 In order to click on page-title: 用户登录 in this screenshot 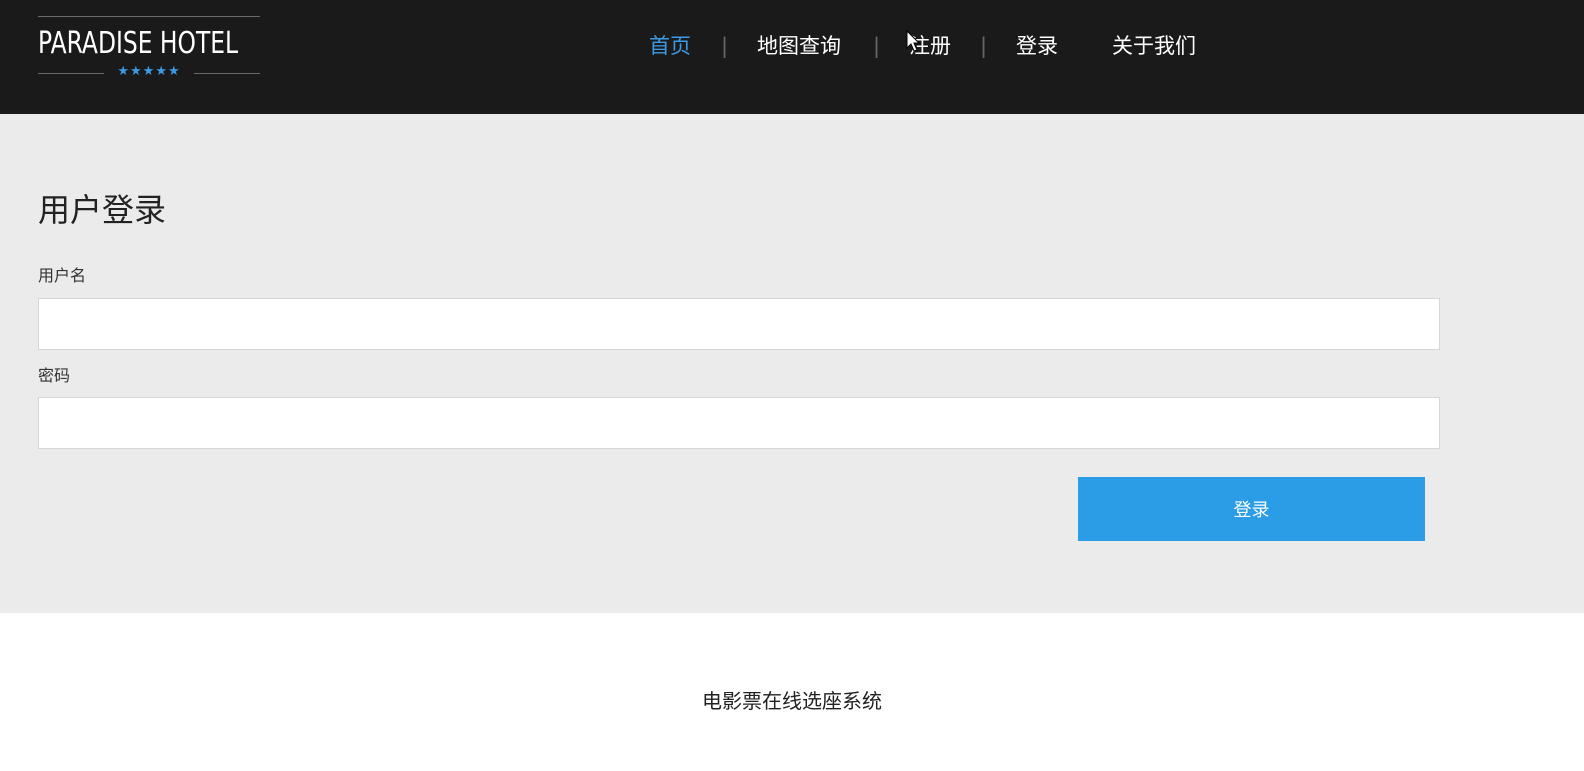, I will do `click(102, 210)`.